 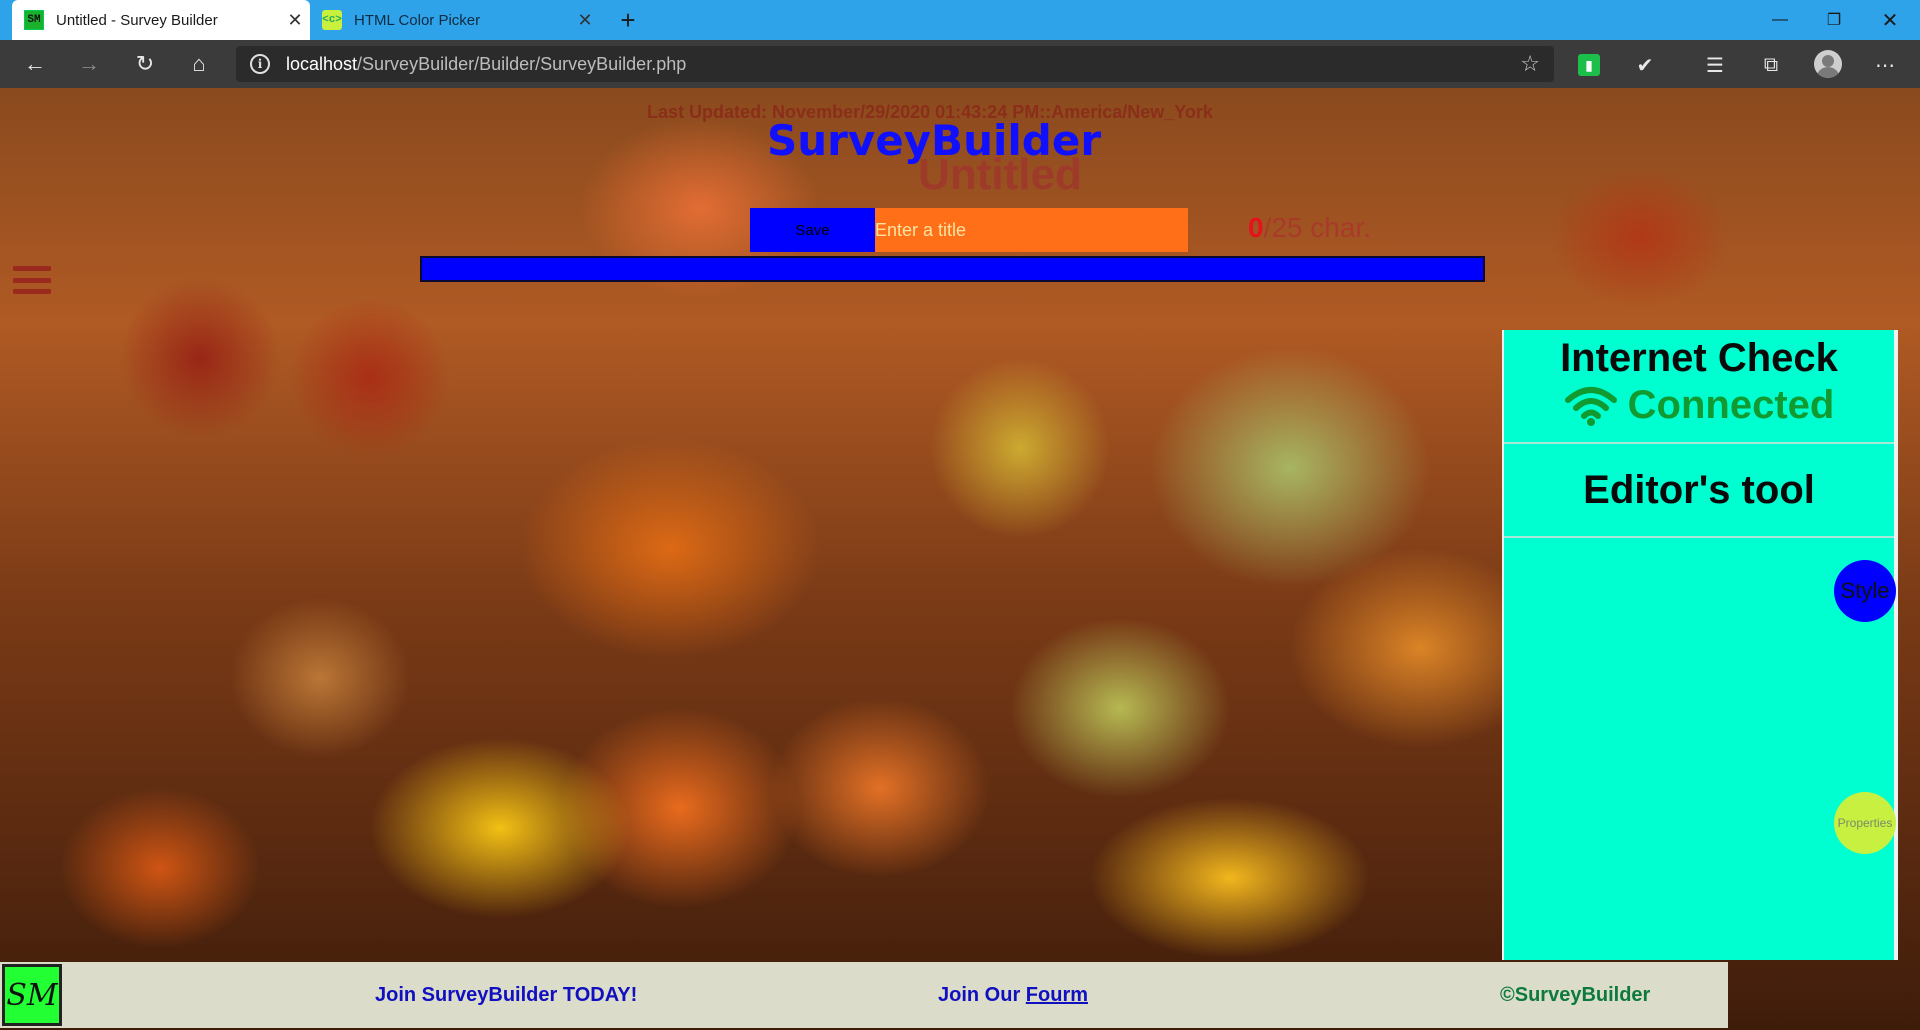 I want to click on tab-color-picker: <c> HTML Color Picker ✕, so click(x=455, y=20).